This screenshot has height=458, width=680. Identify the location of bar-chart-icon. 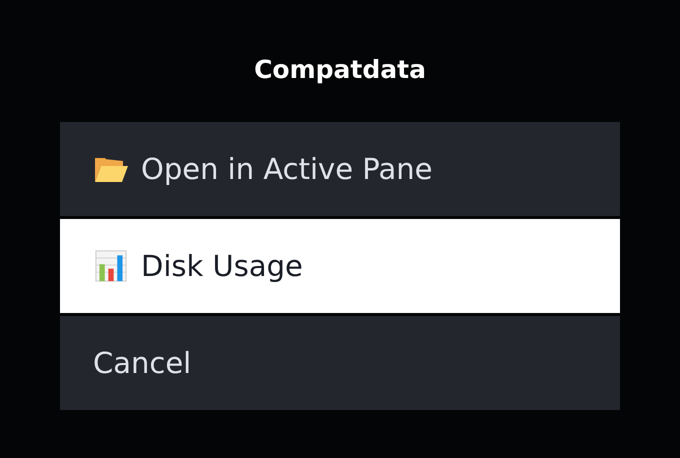
(111, 266).